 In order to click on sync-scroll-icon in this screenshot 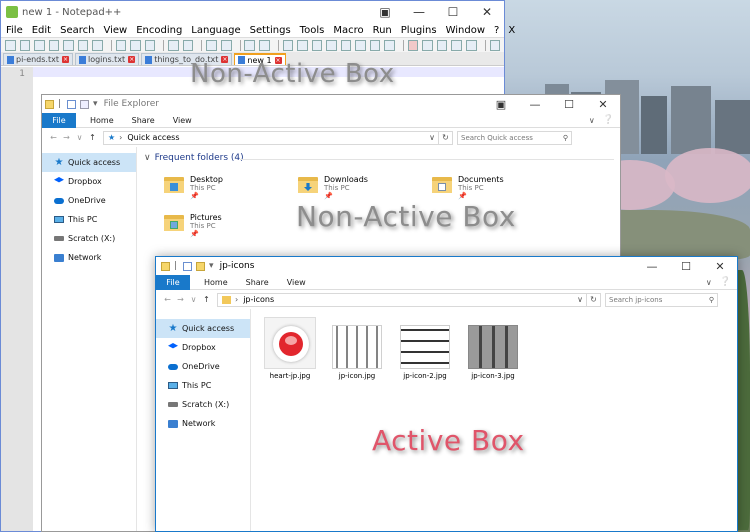, I will do `click(288, 45)`.